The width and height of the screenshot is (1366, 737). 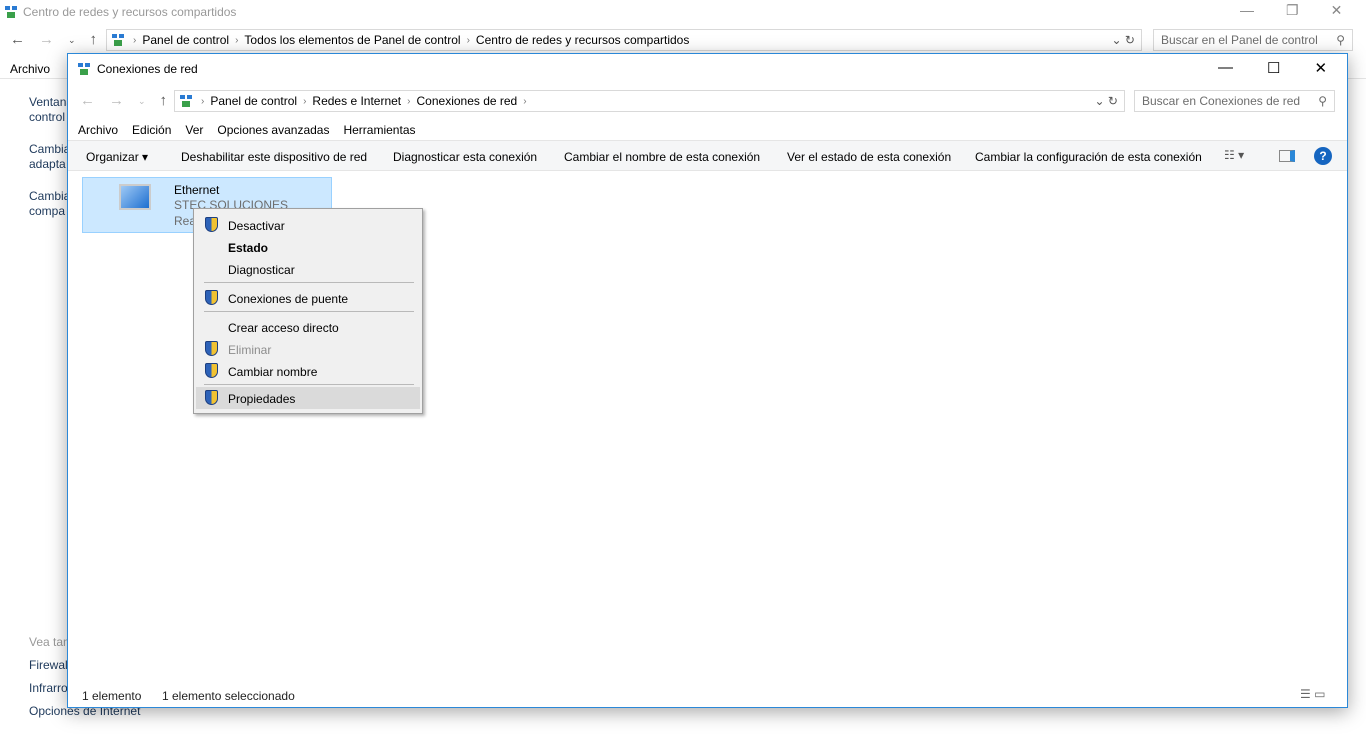 I want to click on menu-item-propiedades: Propiedades, so click(x=308, y=398).